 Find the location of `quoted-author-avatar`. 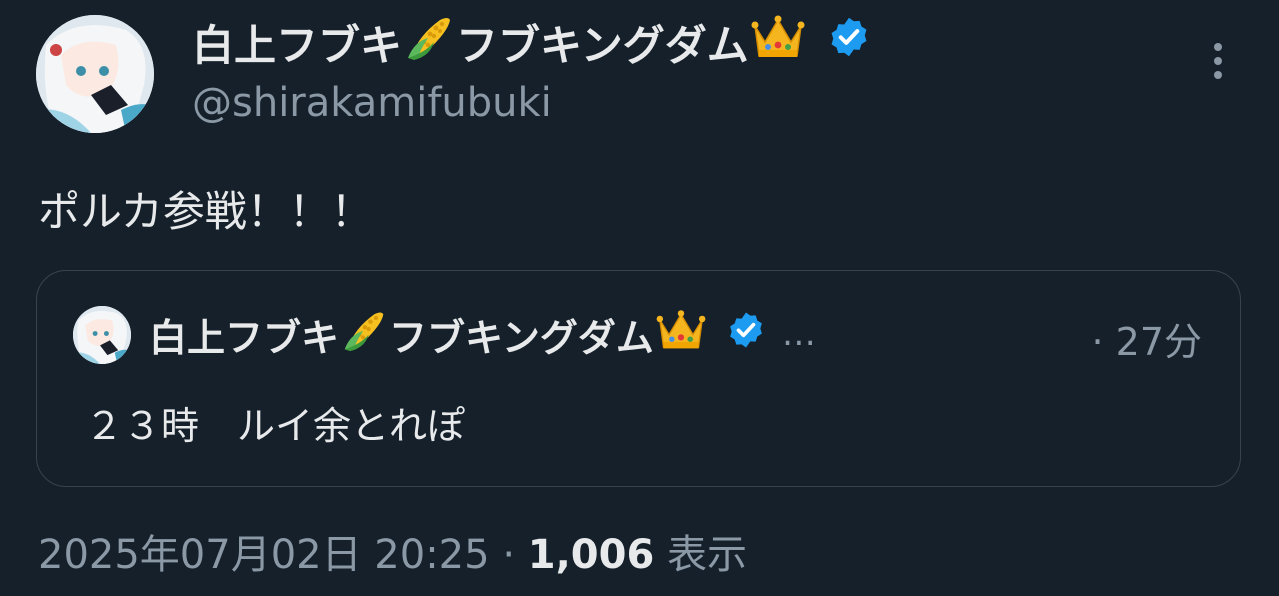

quoted-author-avatar is located at coordinates (102, 335).